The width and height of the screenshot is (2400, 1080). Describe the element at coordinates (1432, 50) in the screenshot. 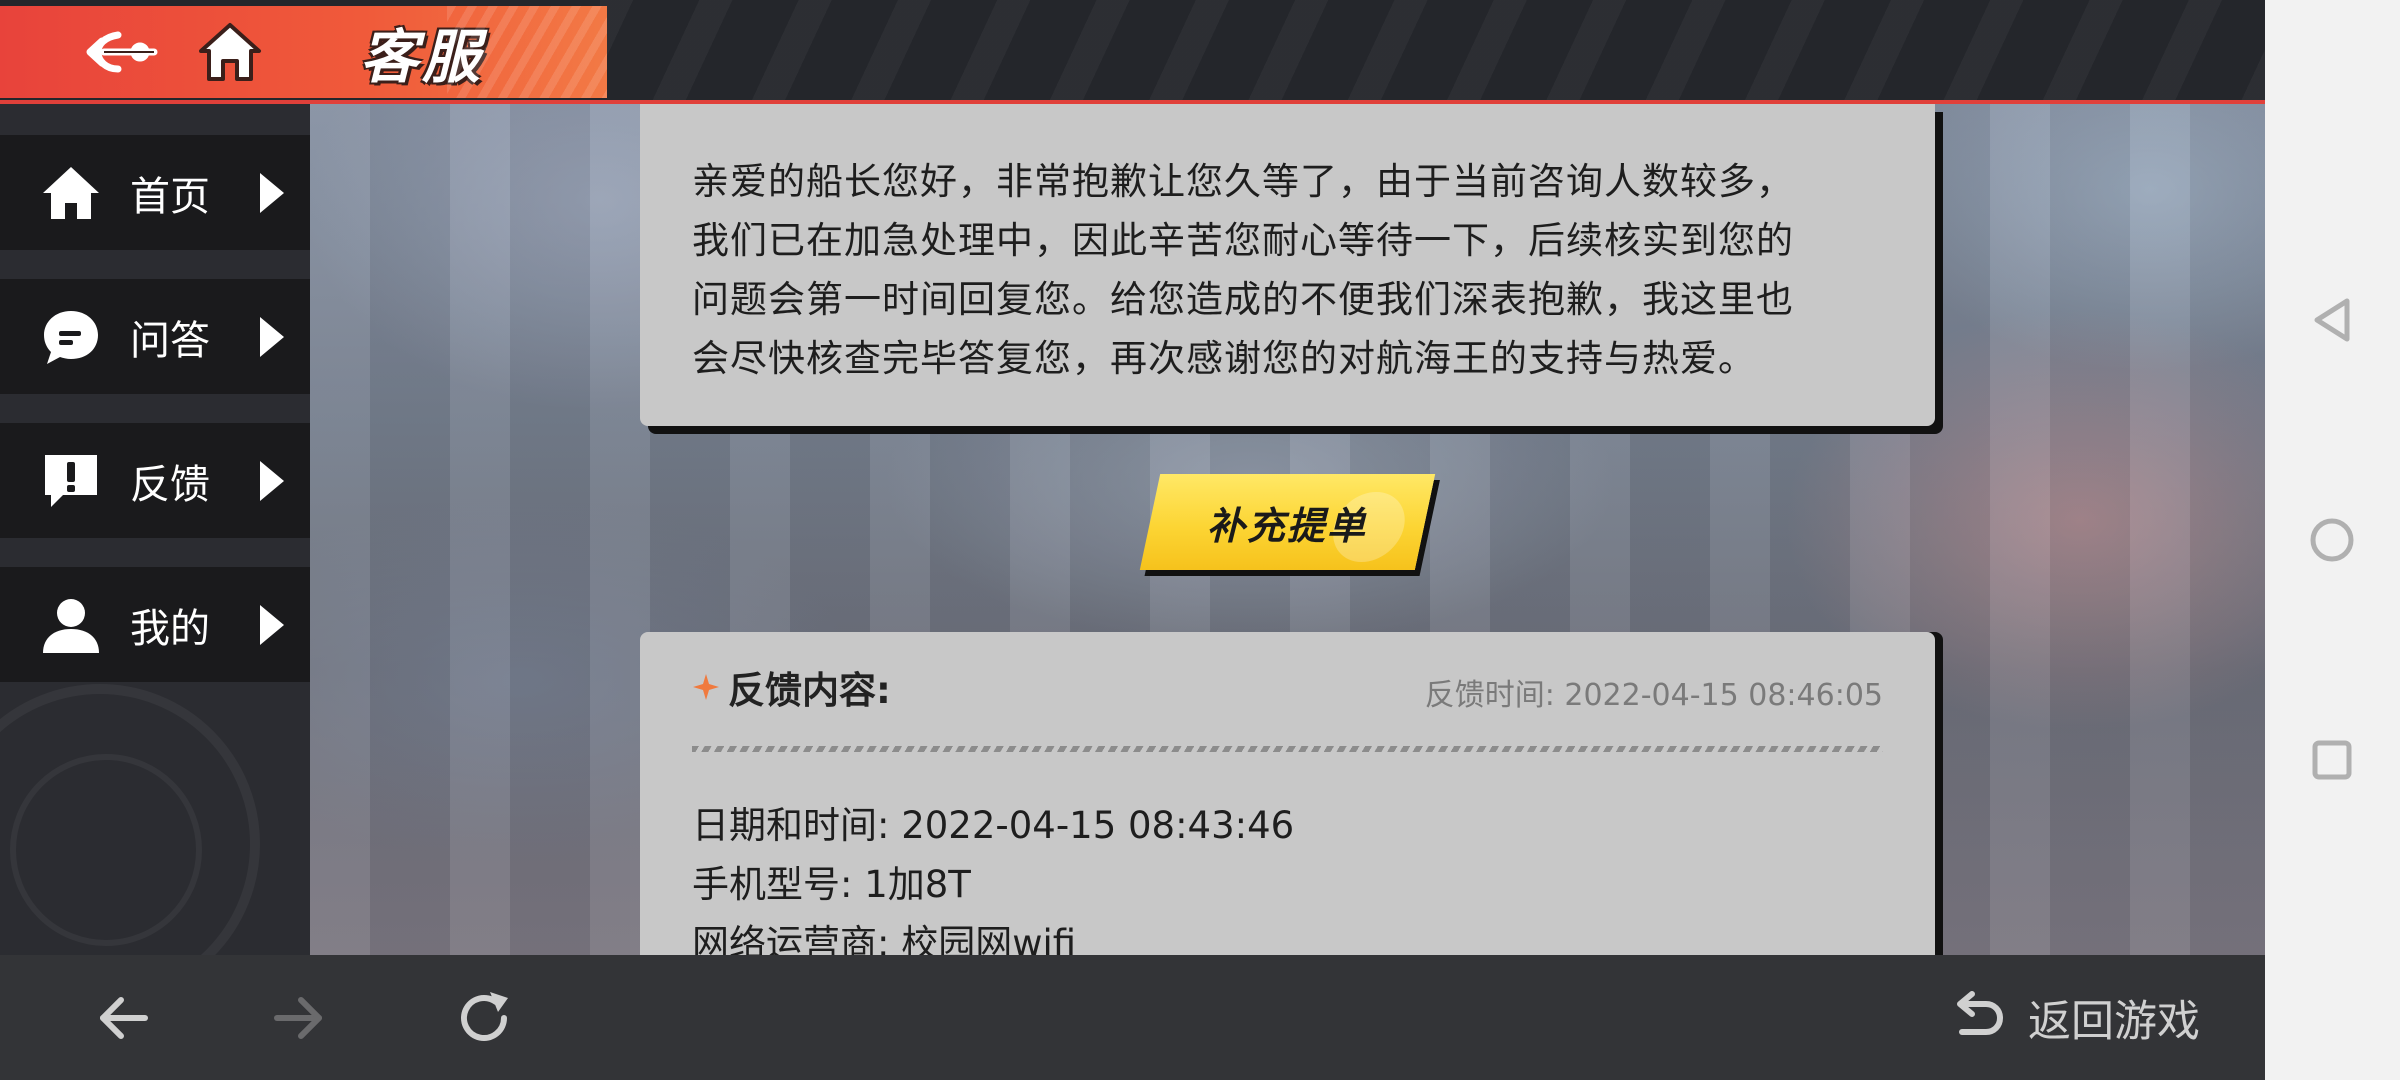

I see `header-pattern` at that location.